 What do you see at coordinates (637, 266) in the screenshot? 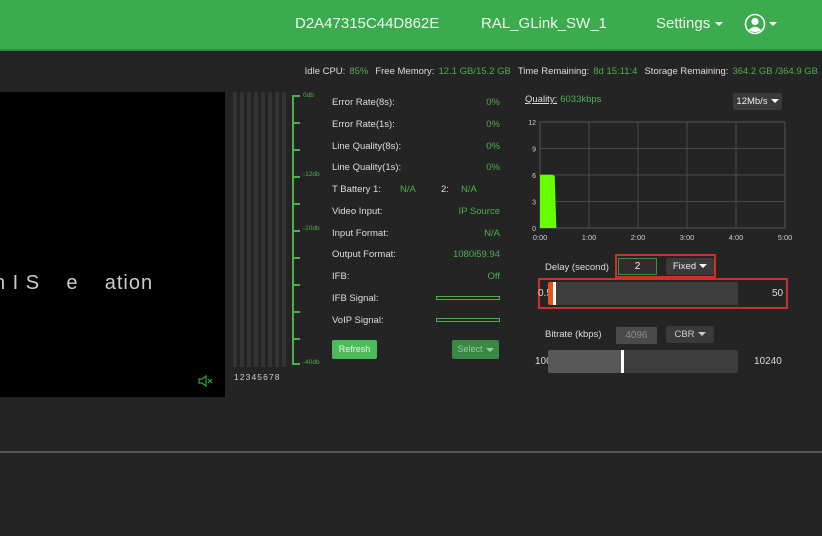
I see `delay-input: 2` at bounding box center [637, 266].